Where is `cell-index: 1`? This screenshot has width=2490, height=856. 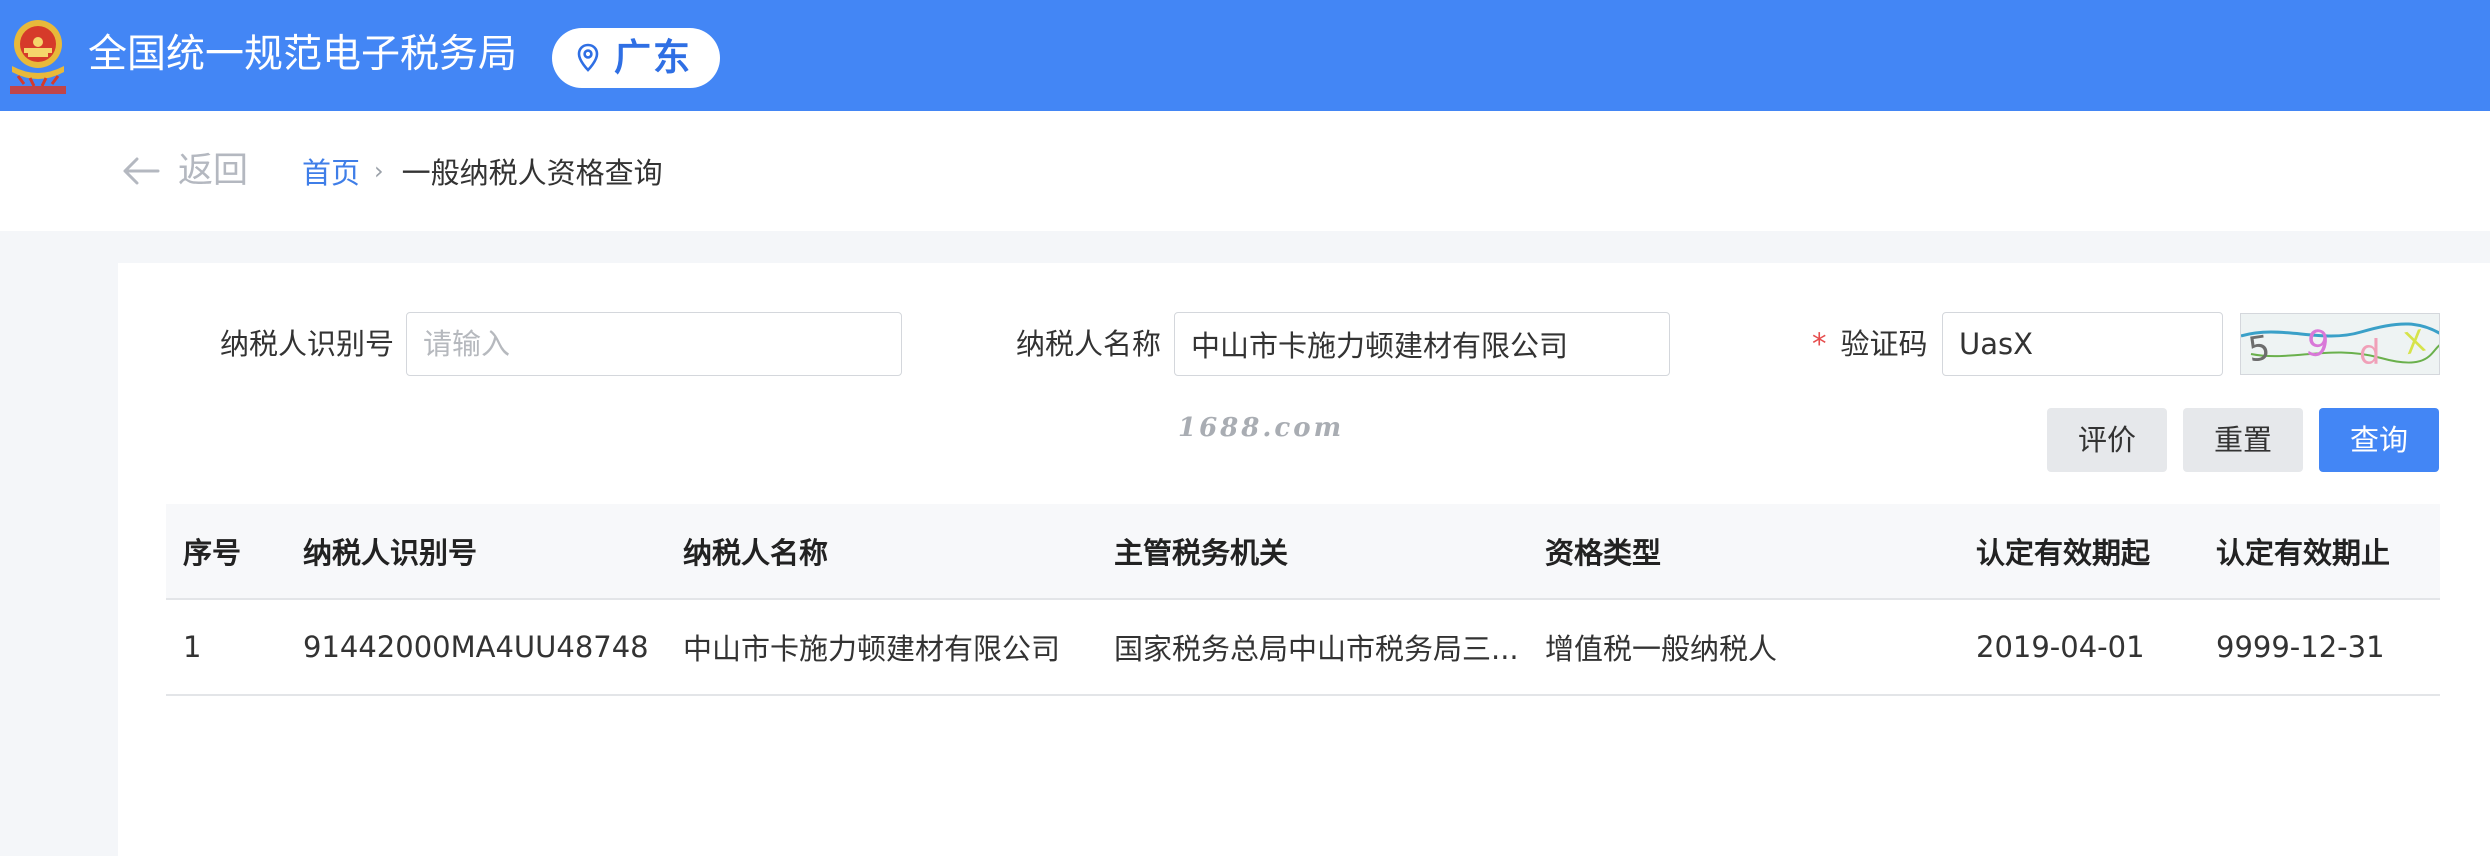
cell-index: 1 is located at coordinates (226, 647).